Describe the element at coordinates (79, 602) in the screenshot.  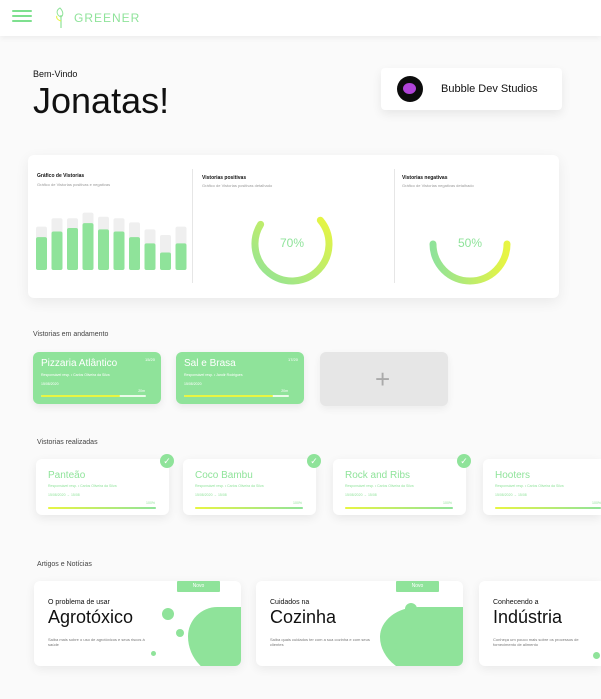
I see `article-kicker: O problema de usar` at that location.